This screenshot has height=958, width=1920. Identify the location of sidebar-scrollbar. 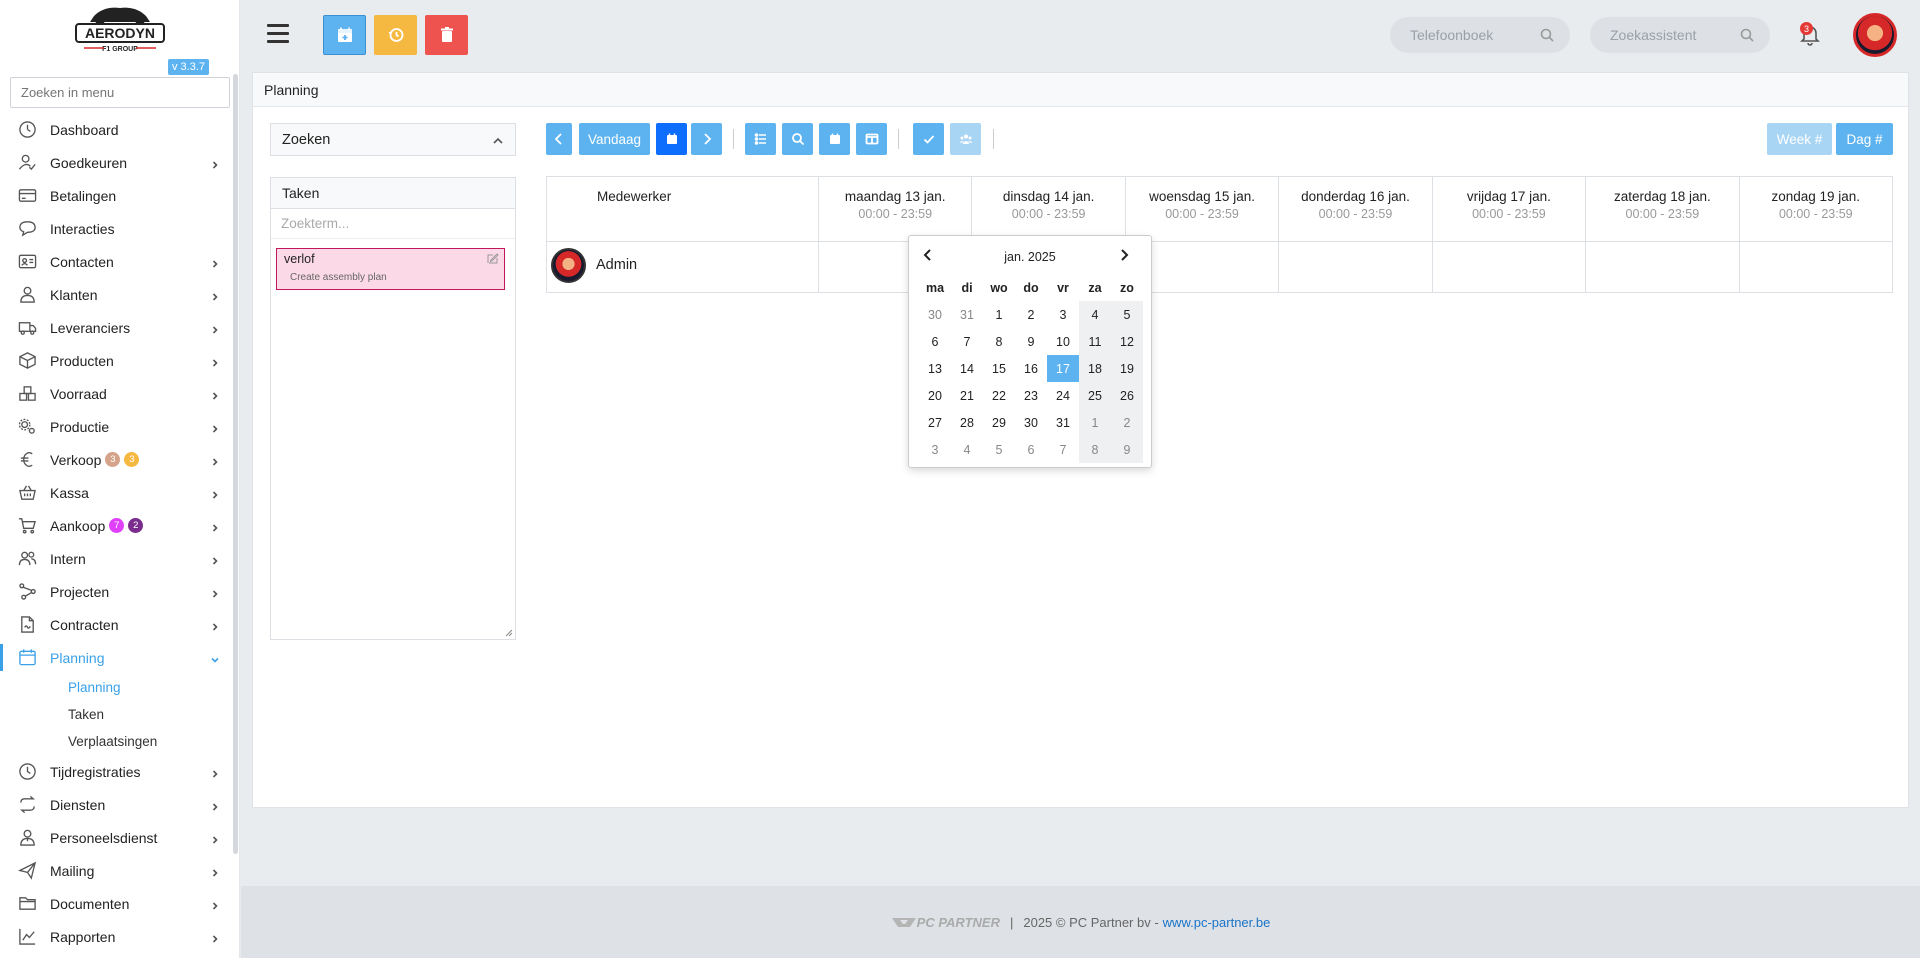
(235, 464).